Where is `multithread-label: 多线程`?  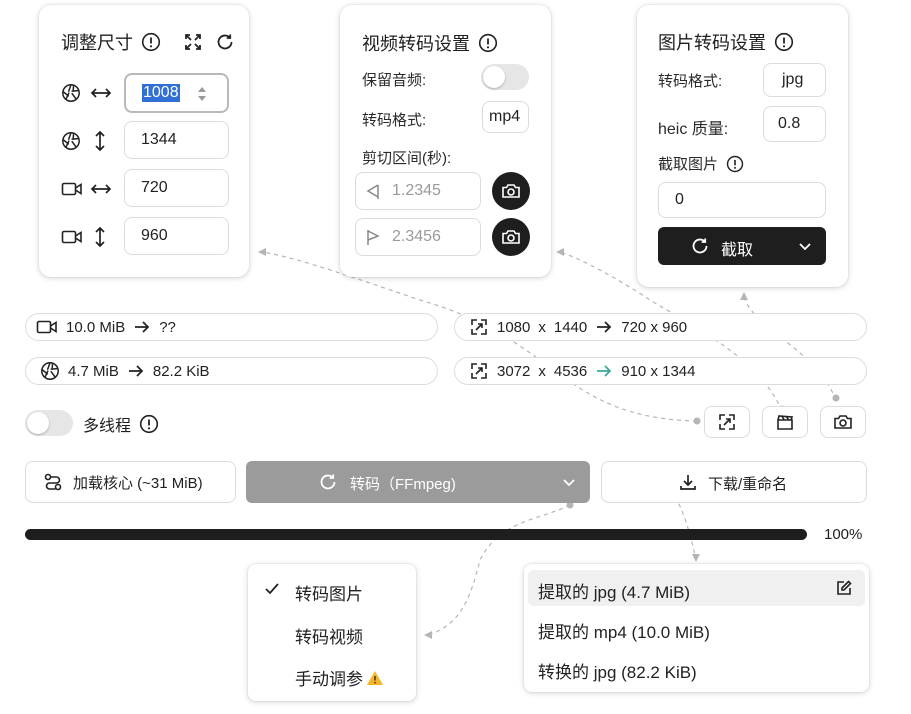 multithread-label: 多线程 is located at coordinates (121, 424).